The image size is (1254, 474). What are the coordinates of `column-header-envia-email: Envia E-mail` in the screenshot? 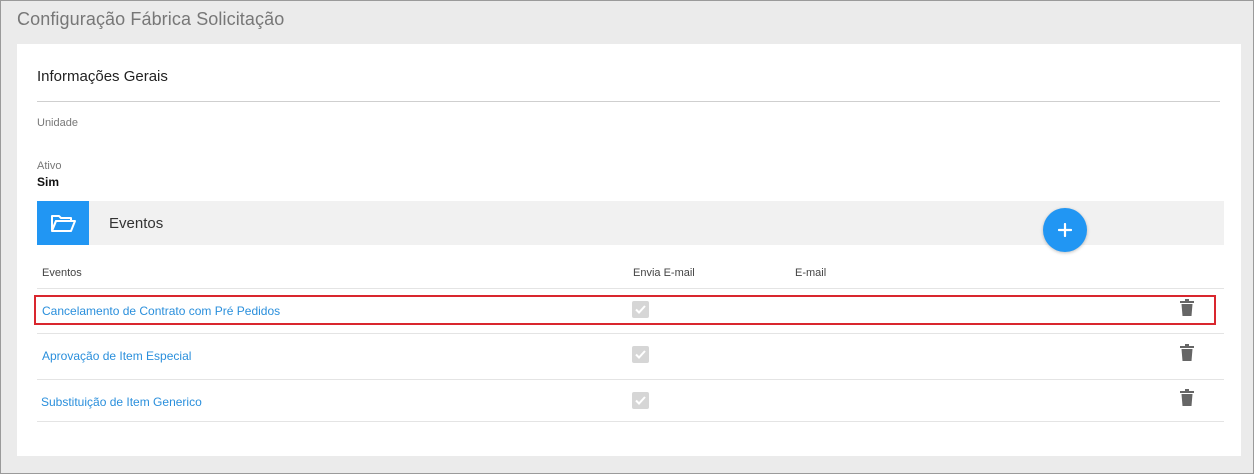 It's located at (664, 273).